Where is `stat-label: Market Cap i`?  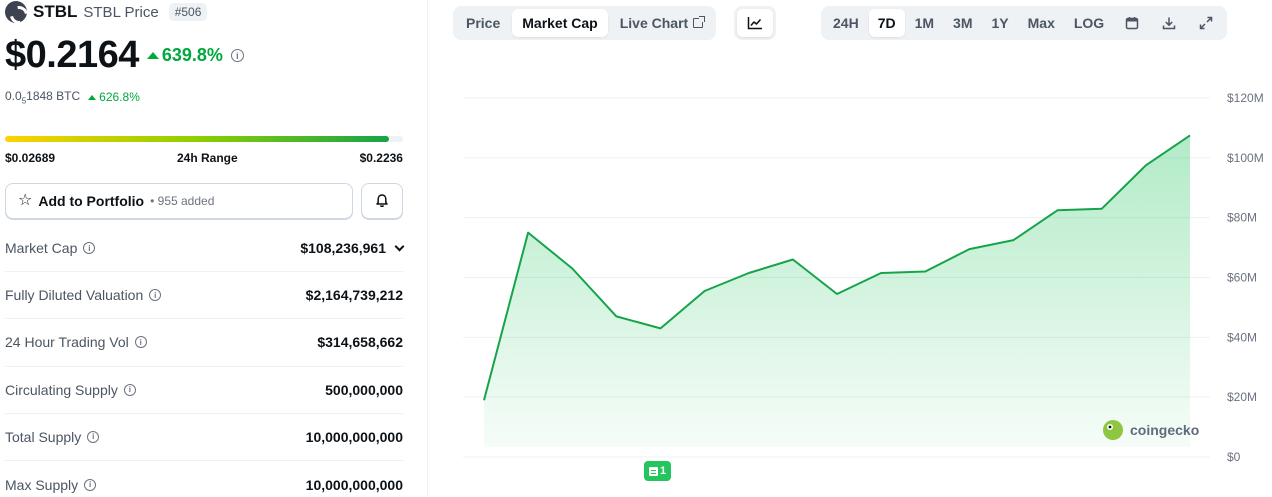 stat-label: Market Cap i is located at coordinates (50, 248).